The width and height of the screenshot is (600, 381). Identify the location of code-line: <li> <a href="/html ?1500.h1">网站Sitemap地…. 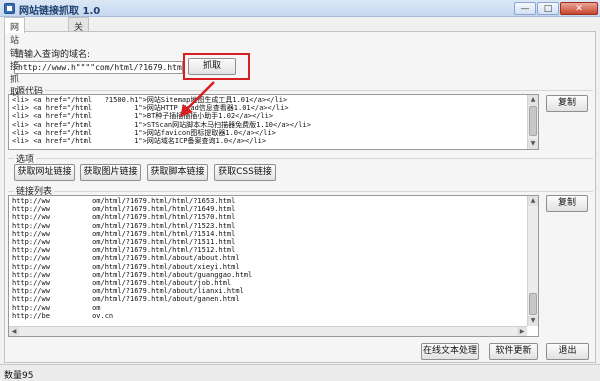
(150, 100).